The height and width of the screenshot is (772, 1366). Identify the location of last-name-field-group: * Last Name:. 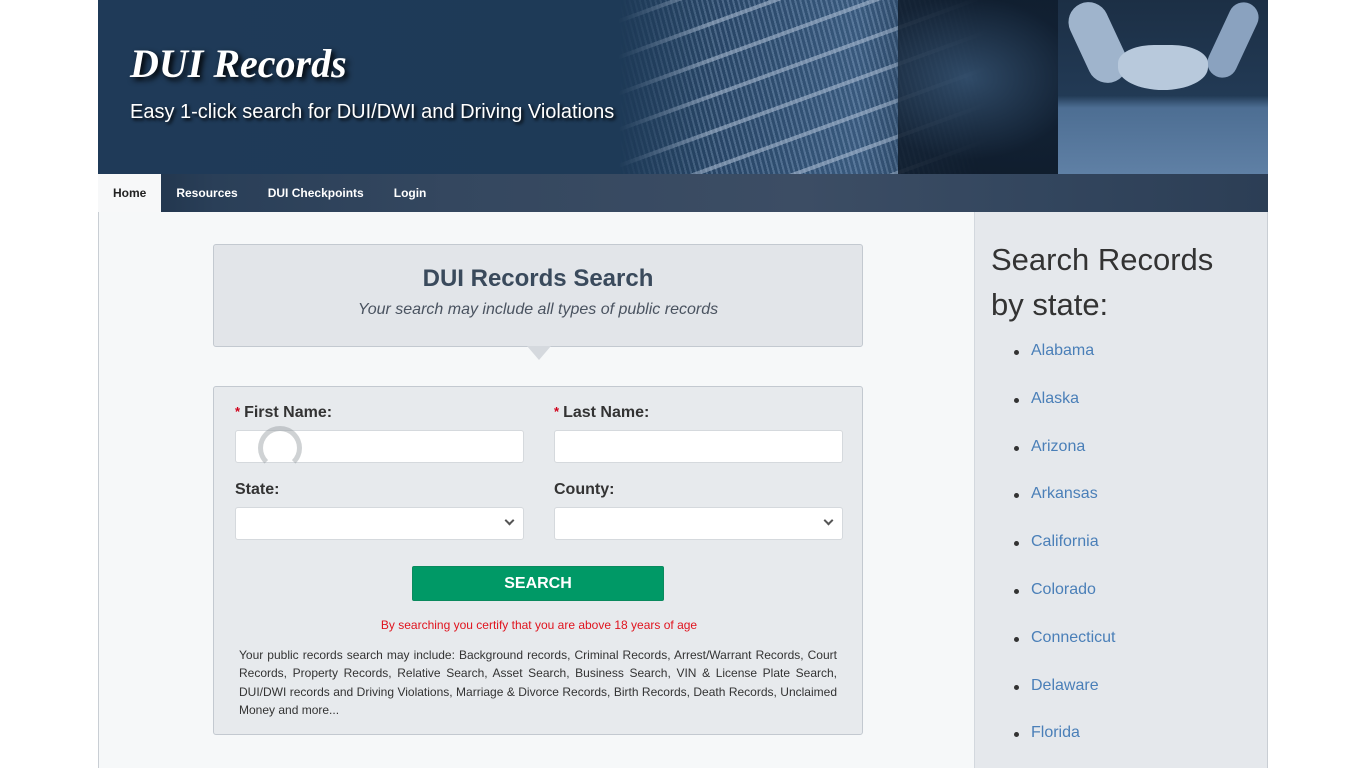
(698, 433).